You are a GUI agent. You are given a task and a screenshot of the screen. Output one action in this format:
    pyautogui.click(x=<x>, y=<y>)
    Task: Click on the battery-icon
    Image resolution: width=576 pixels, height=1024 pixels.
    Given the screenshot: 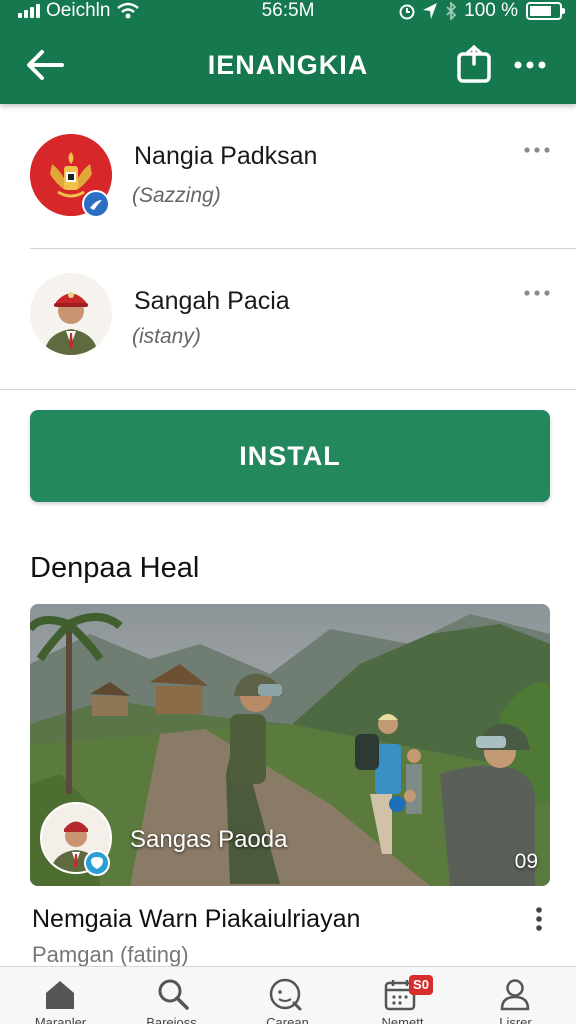 What is the action you would take?
    pyautogui.click(x=545, y=11)
    